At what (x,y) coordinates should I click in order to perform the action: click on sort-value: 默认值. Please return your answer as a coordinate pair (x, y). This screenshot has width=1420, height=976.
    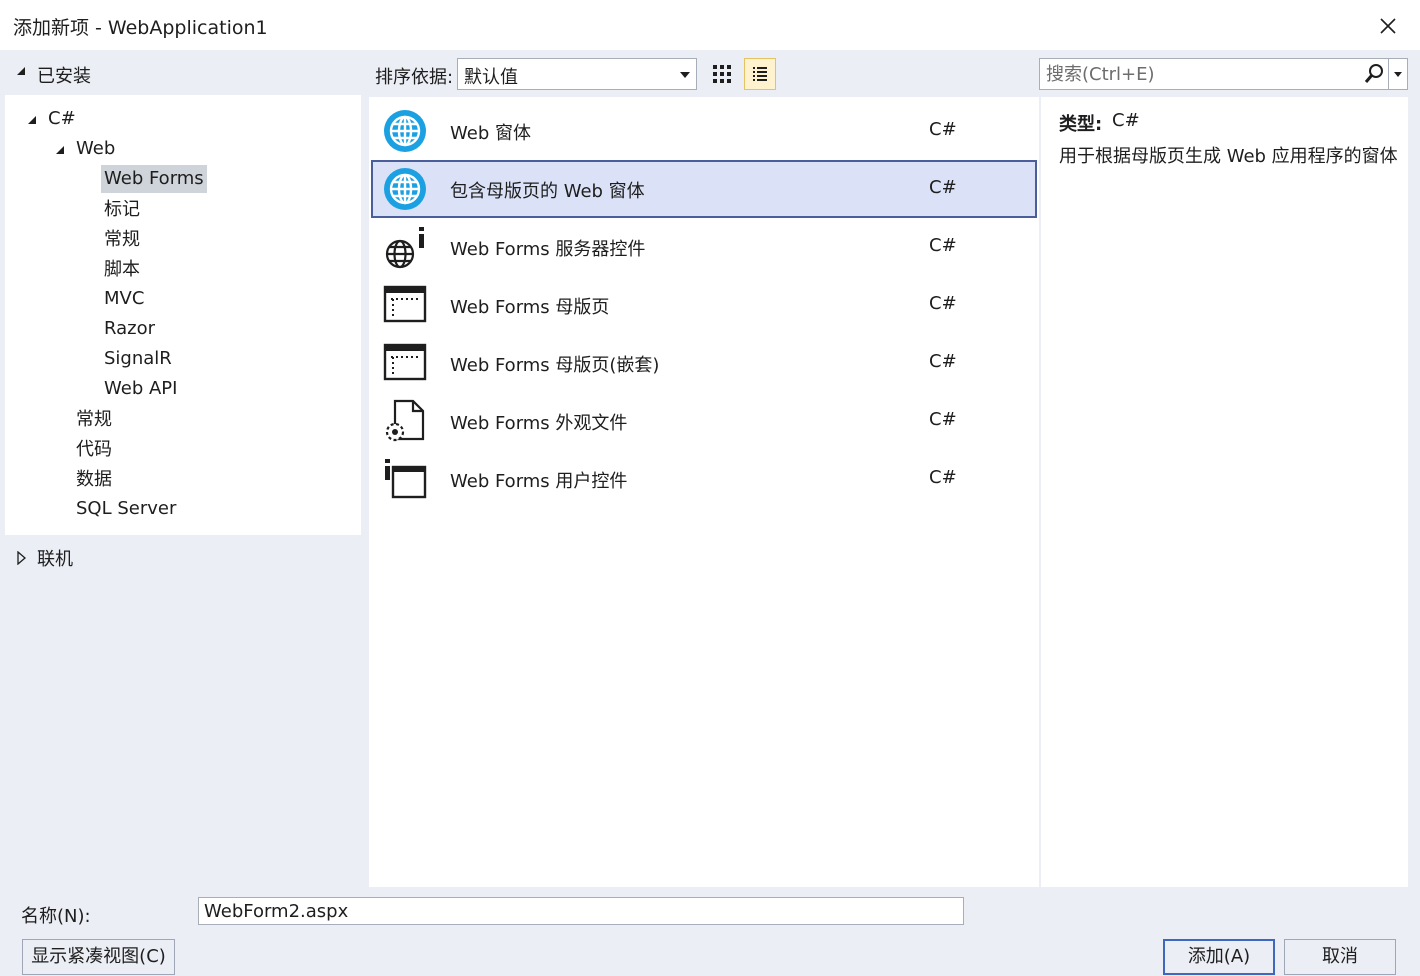
    Looking at the image, I should click on (491, 77).